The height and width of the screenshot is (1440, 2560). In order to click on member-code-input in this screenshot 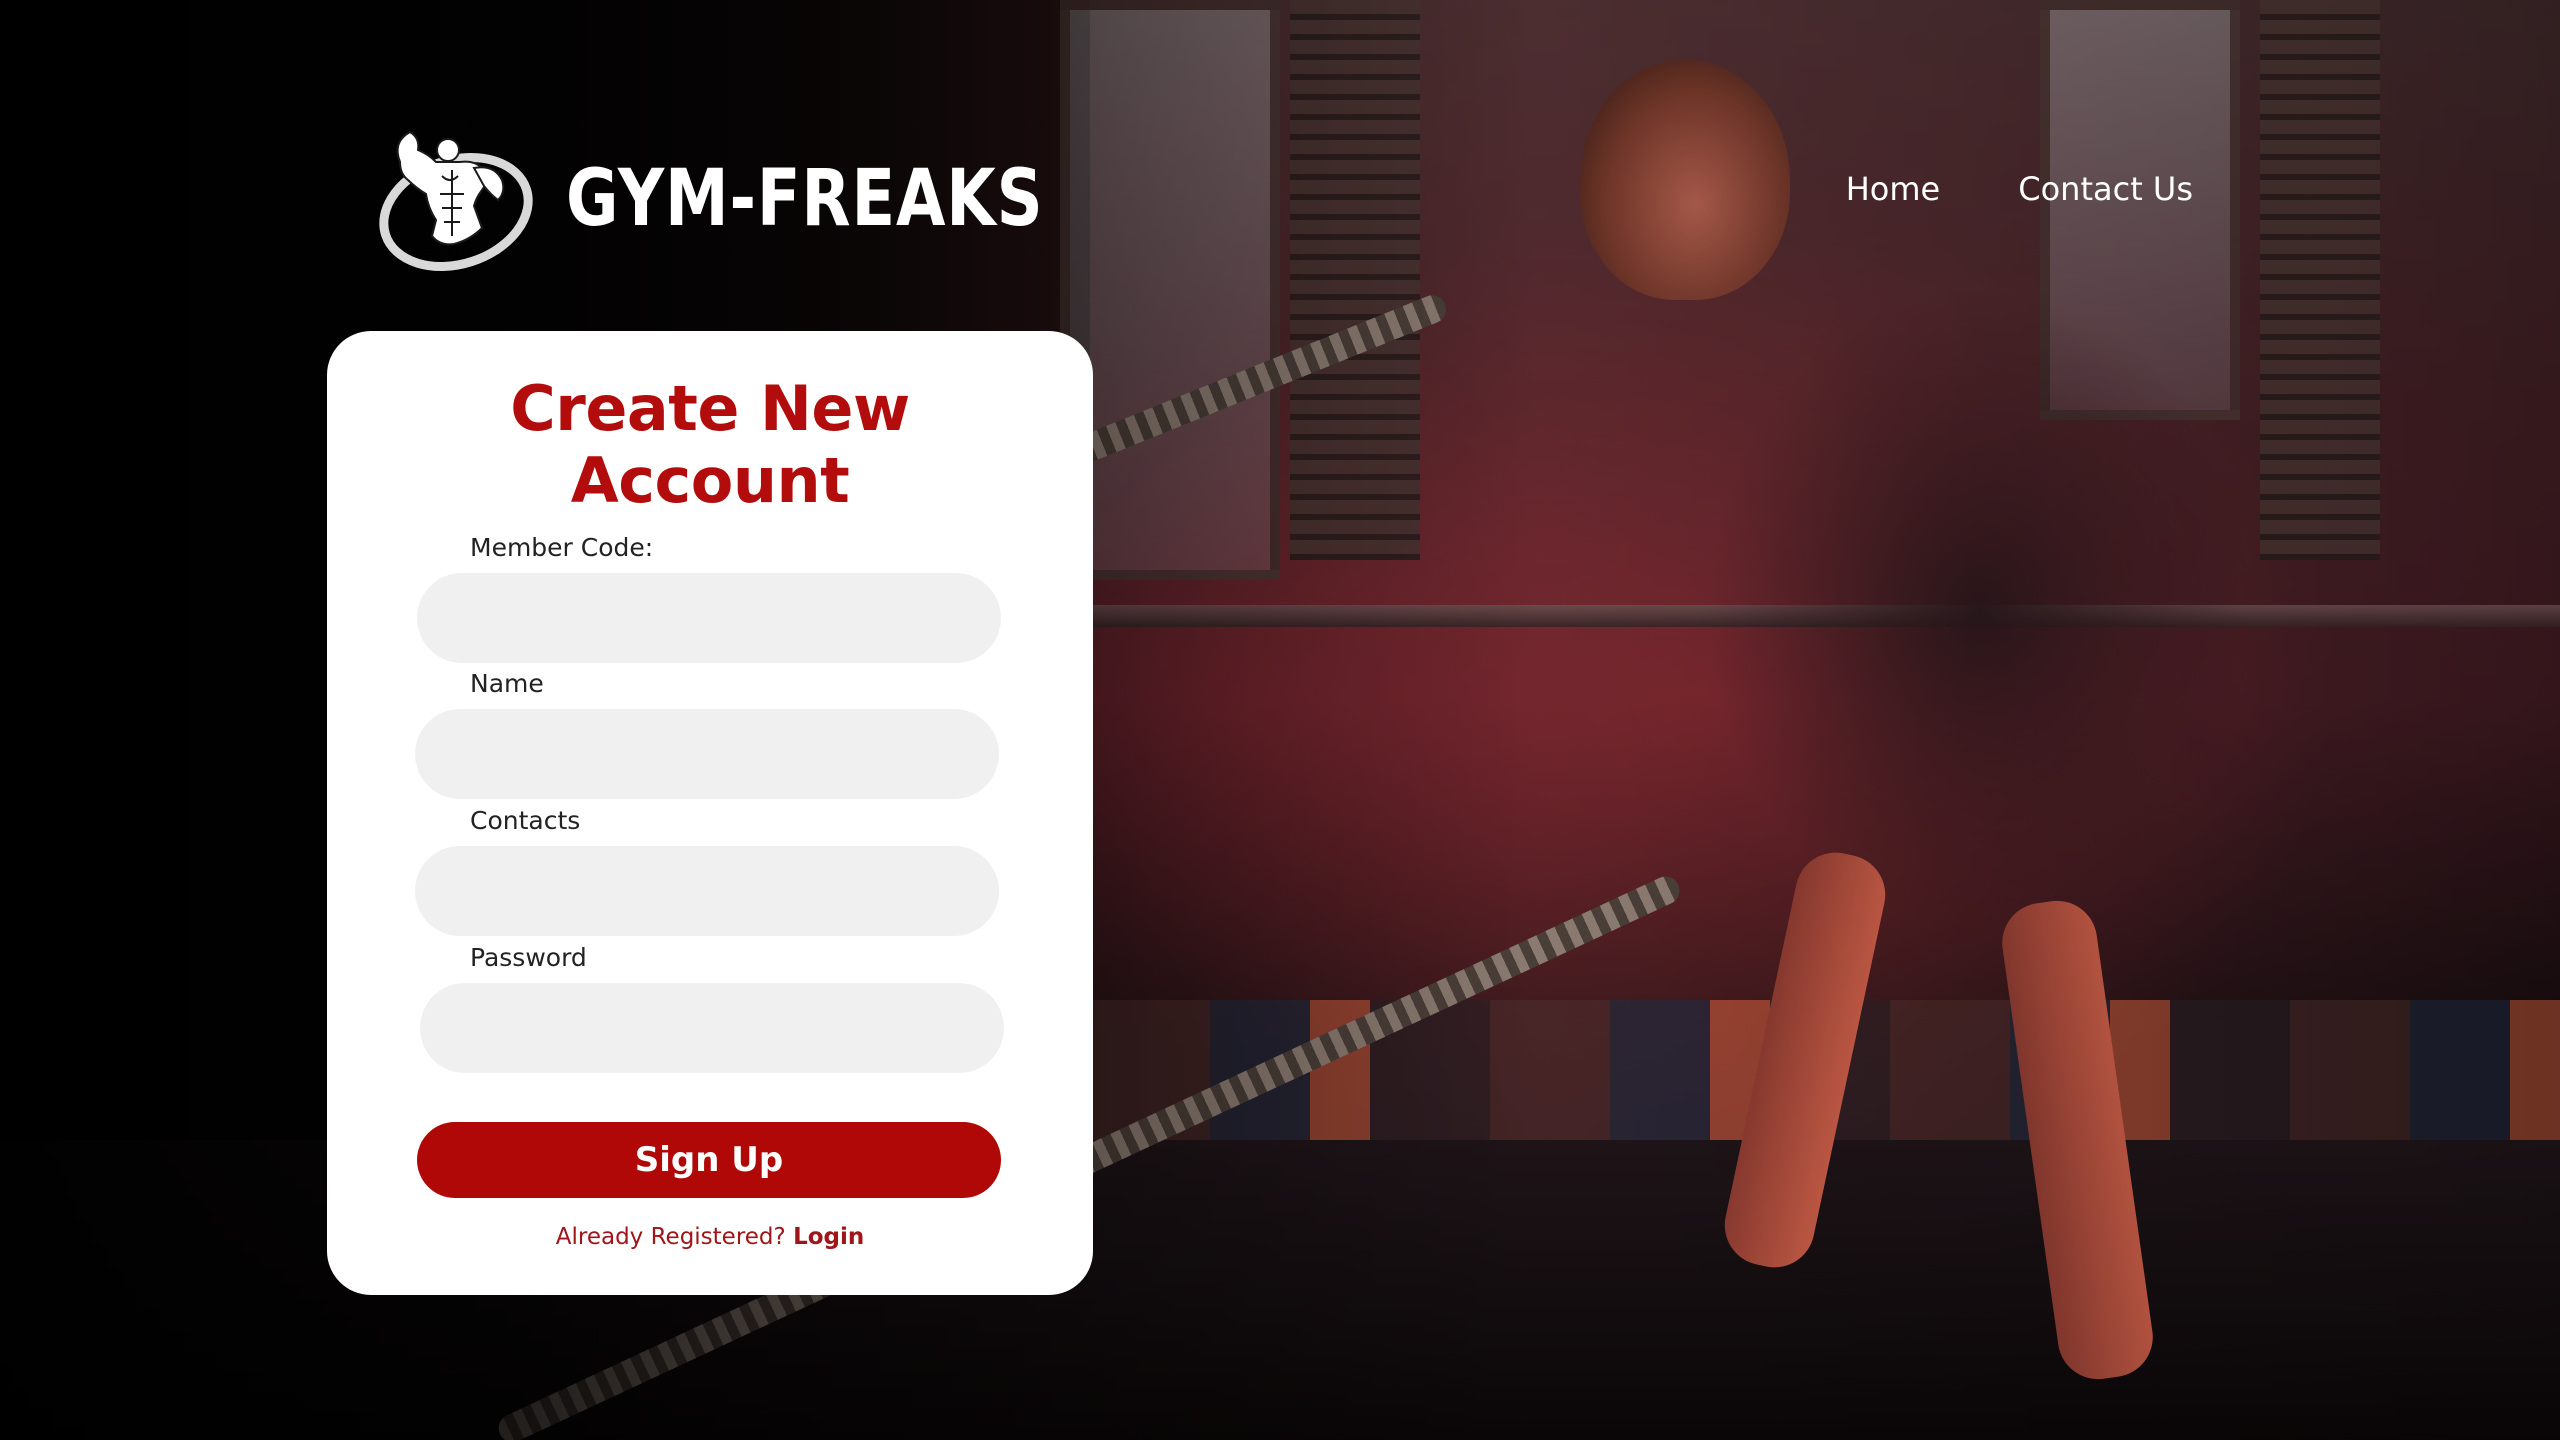, I will do `click(709, 618)`.